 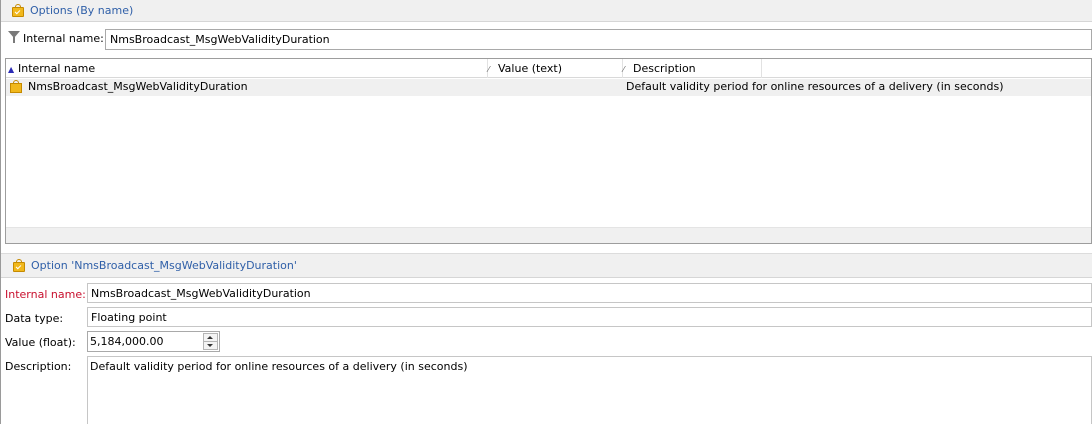 I want to click on filter-funnel-stem, so click(x=14, y=40).